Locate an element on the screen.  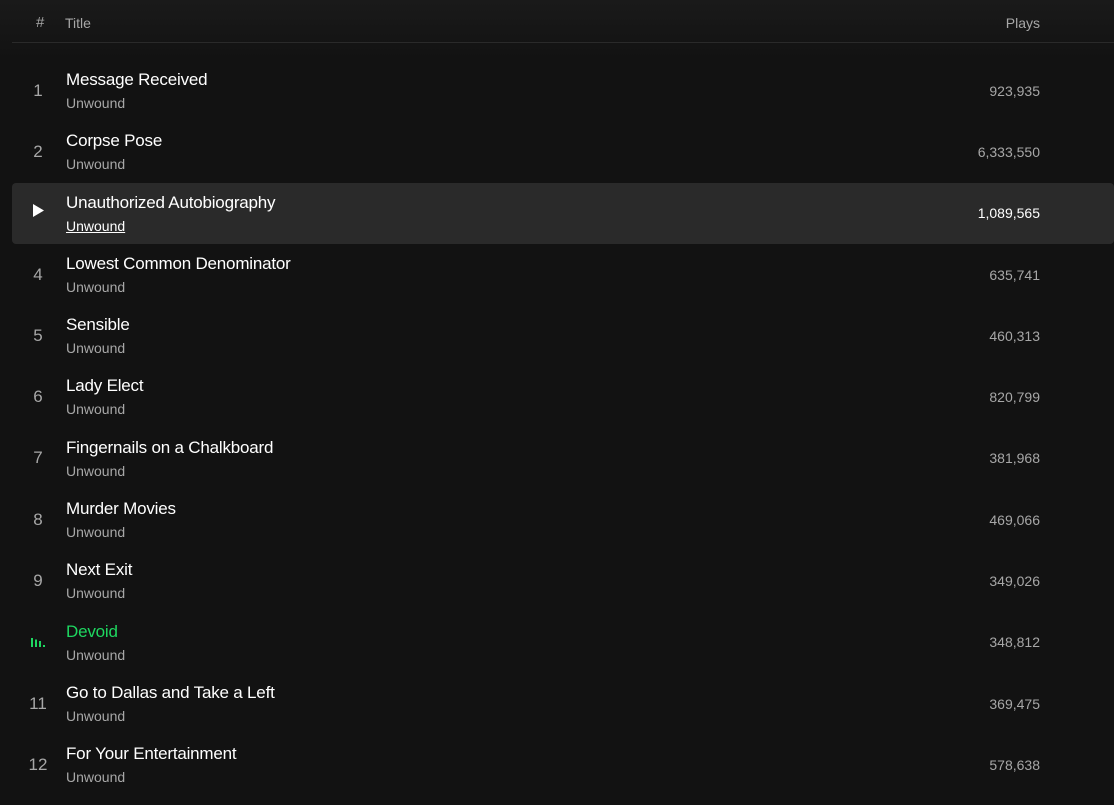
track-row: 10 Devoid Unwound 348,812 is located at coordinates (563, 642).